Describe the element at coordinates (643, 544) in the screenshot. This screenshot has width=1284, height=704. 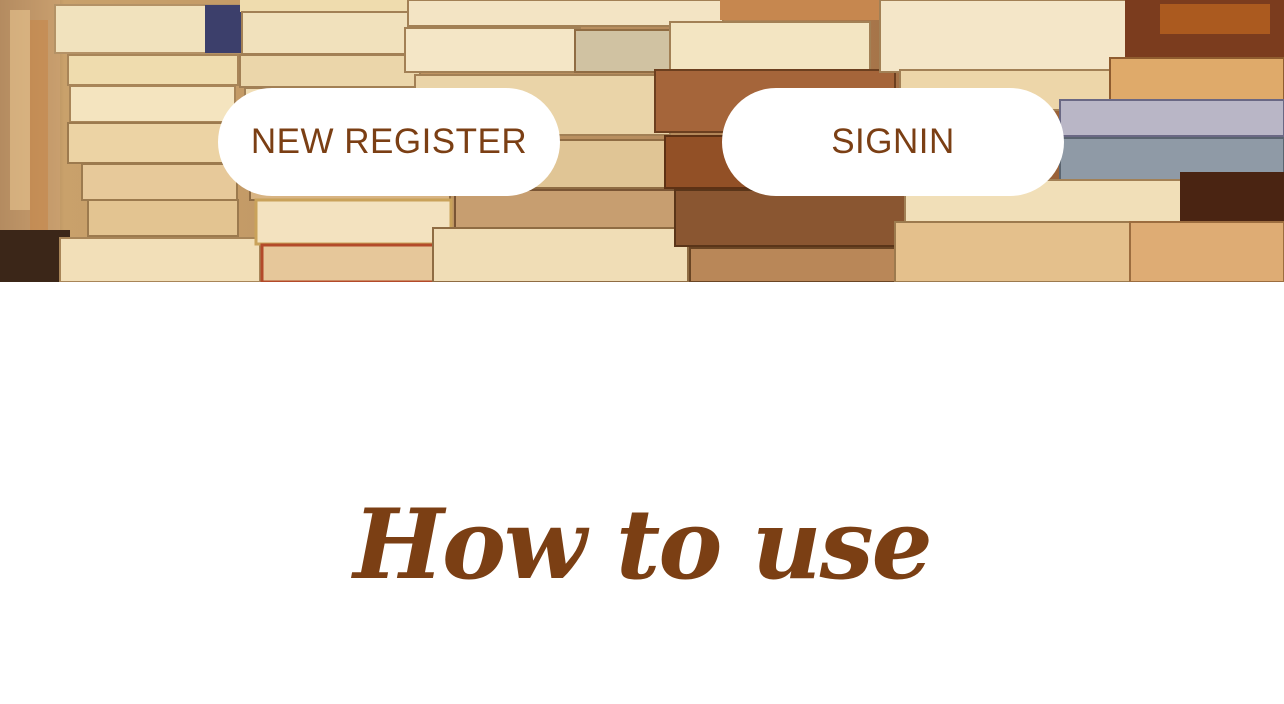
I see `how-to-use-heading: How to use` at that location.